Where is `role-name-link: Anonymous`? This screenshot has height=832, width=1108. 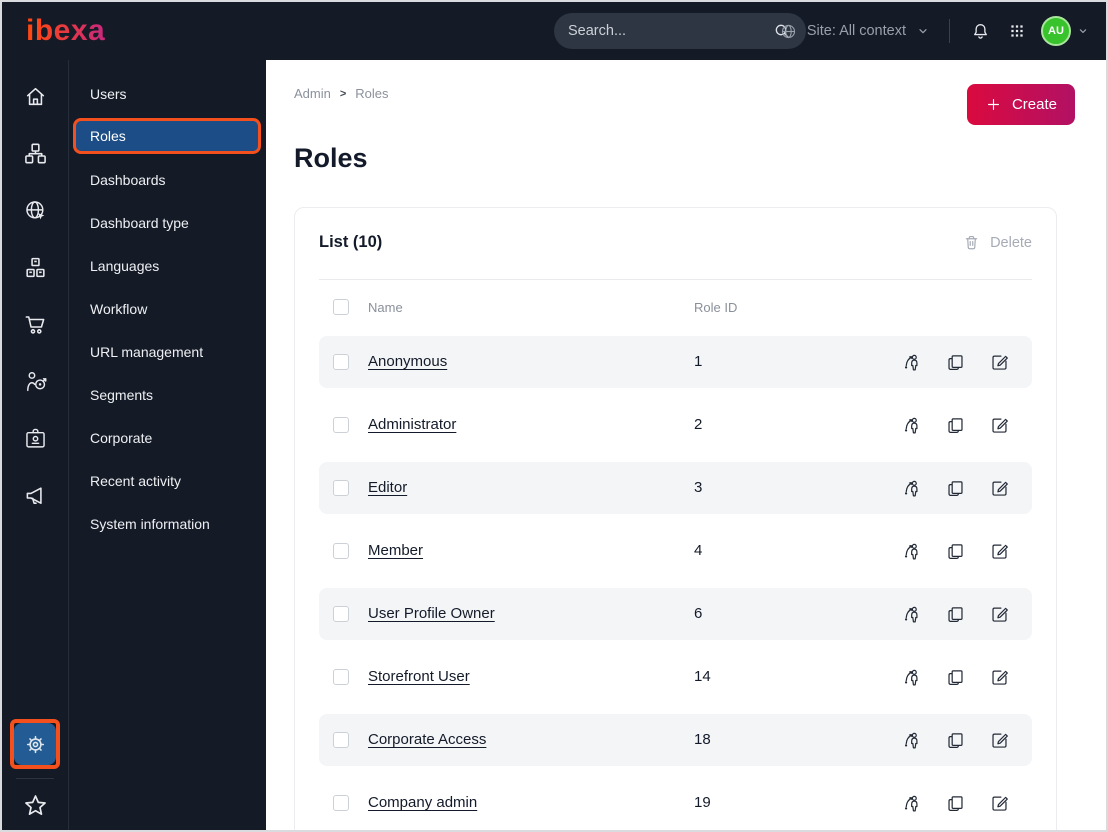 role-name-link: Anonymous is located at coordinates (407, 361).